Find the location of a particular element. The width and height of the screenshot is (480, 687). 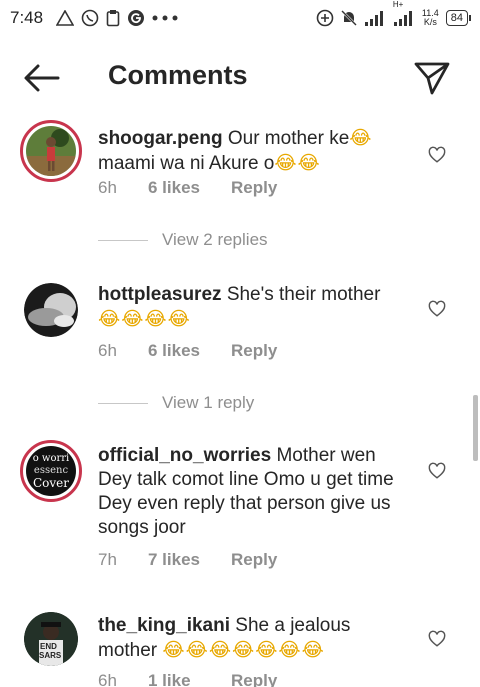

battery-indicator: 84 is located at coordinates (458, 18).